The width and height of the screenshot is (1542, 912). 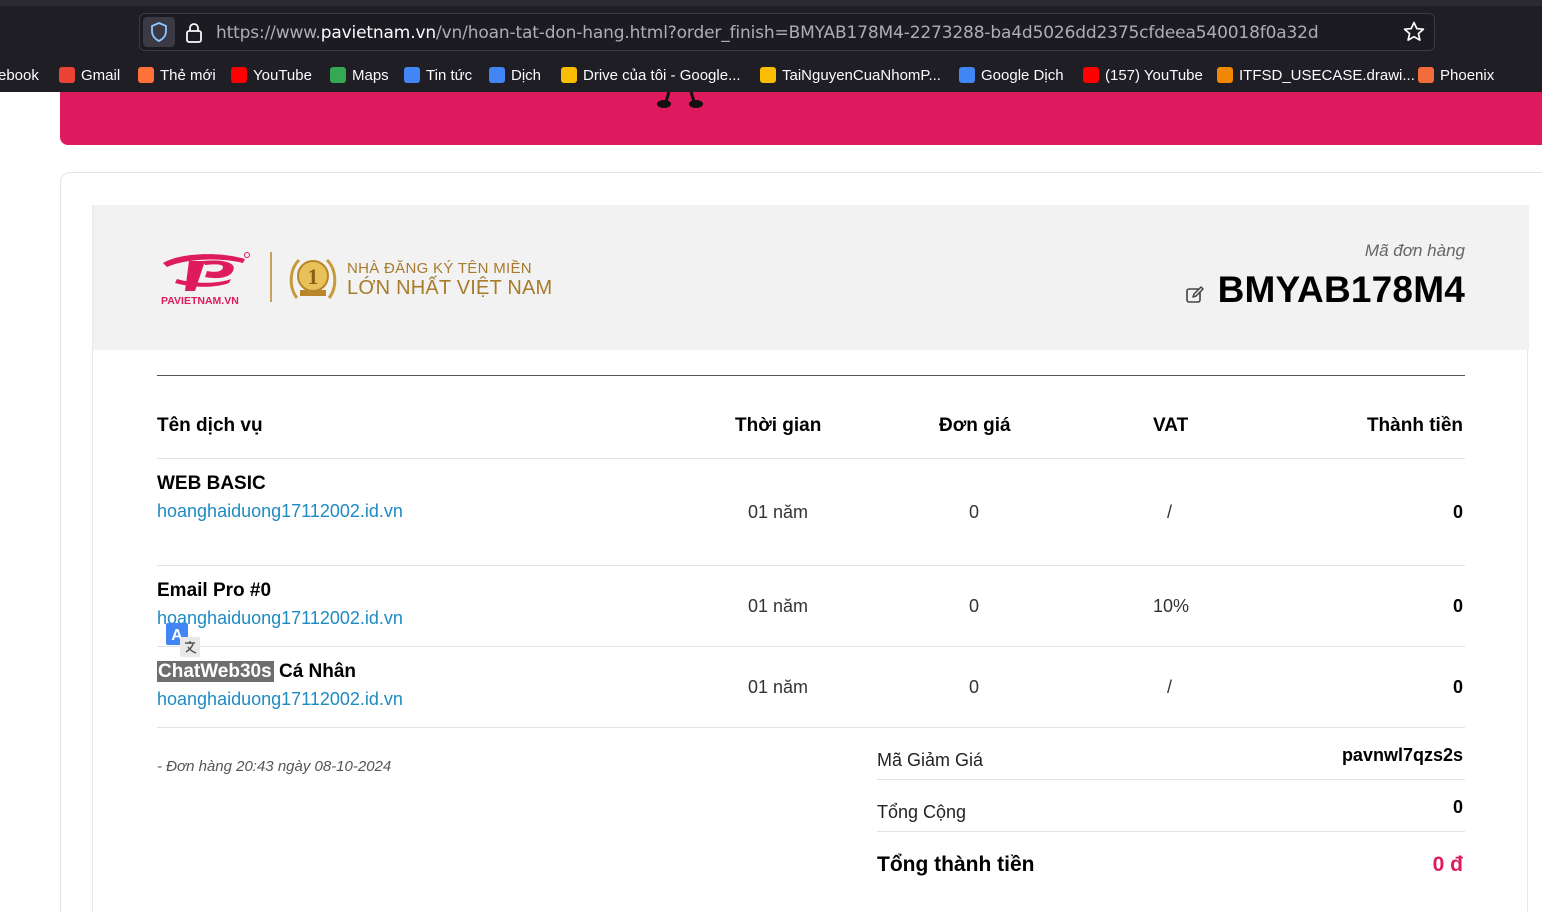 I want to click on column-header-total: Thành tiền, so click(x=1414, y=425).